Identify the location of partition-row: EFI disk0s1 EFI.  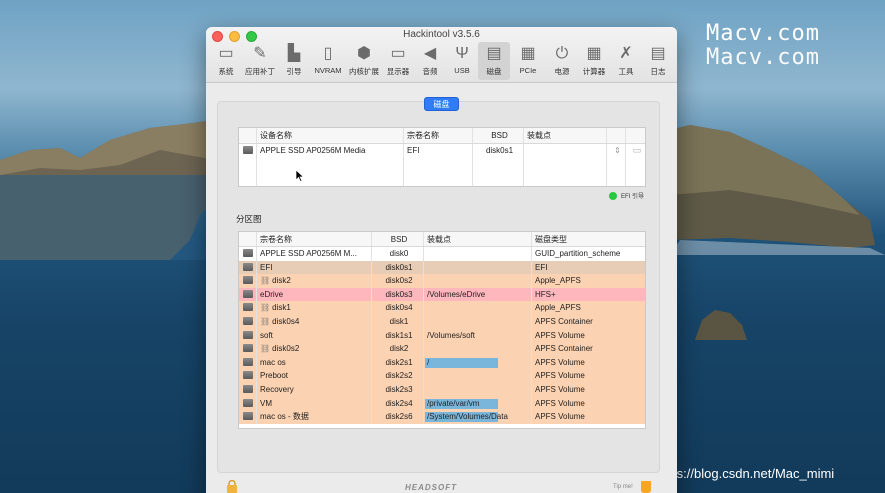
(442, 267).